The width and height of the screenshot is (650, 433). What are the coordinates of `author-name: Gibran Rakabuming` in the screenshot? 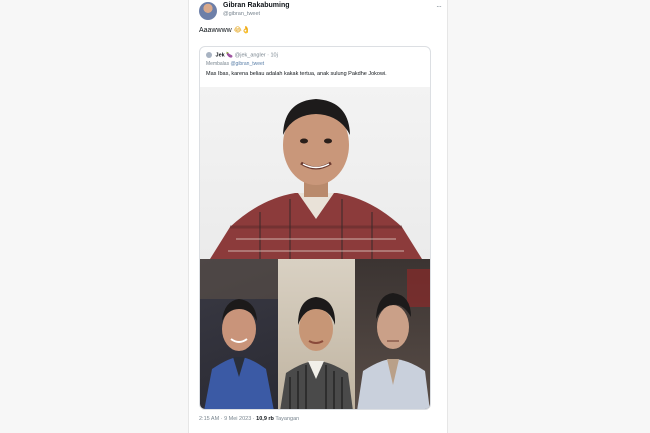 It's located at (256, 5).